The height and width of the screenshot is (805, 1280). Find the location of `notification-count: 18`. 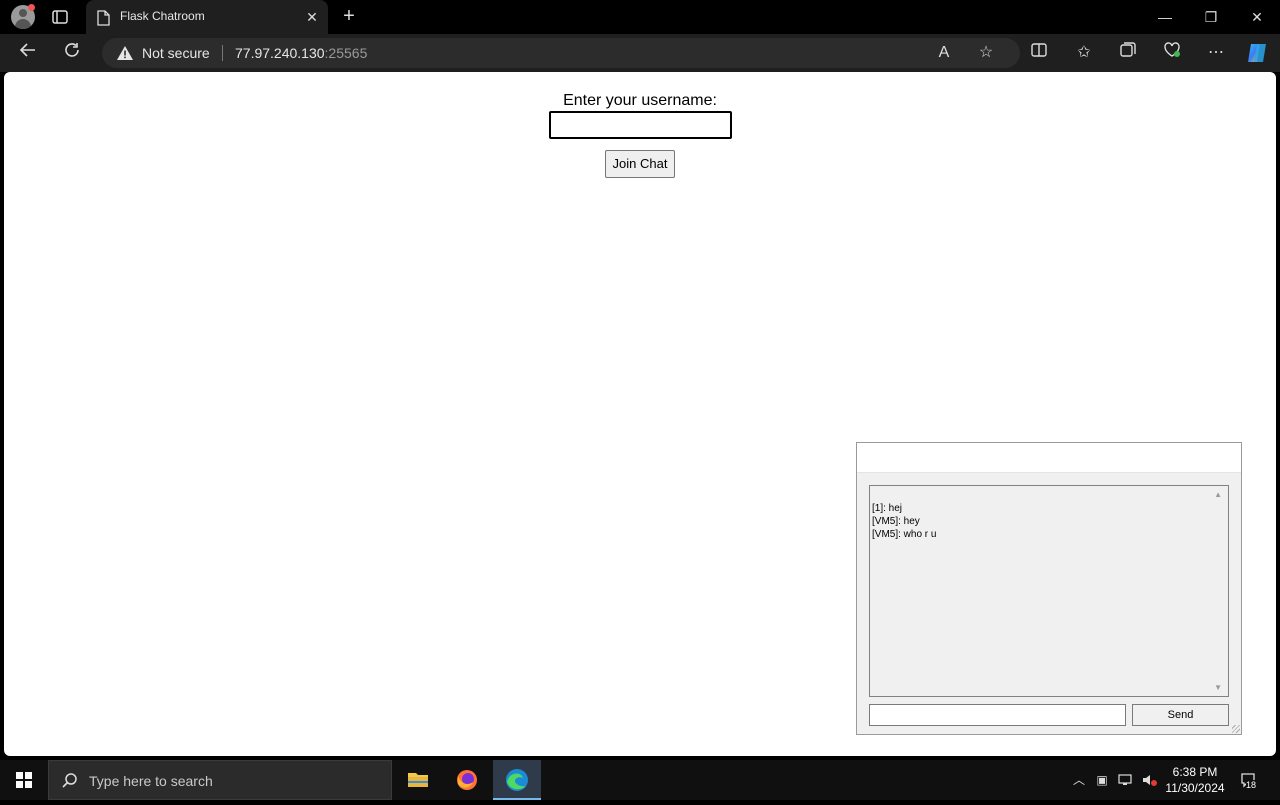

notification-count: 18 is located at coordinates (1251, 785).